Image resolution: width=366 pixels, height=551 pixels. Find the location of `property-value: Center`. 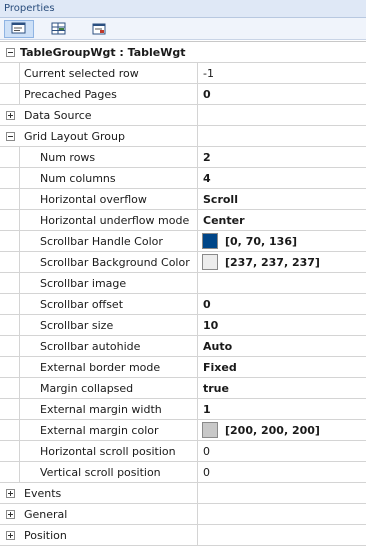

property-value: Center is located at coordinates (282, 220).